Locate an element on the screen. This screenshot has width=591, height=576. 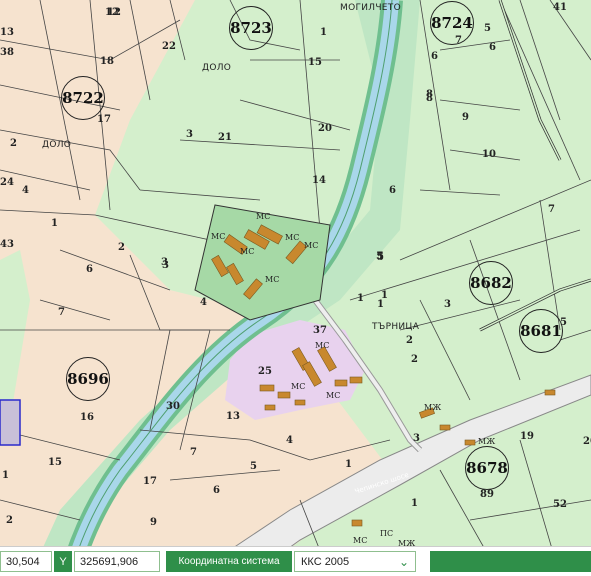
parcel-number: 8 is located at coordinates (429, 98).